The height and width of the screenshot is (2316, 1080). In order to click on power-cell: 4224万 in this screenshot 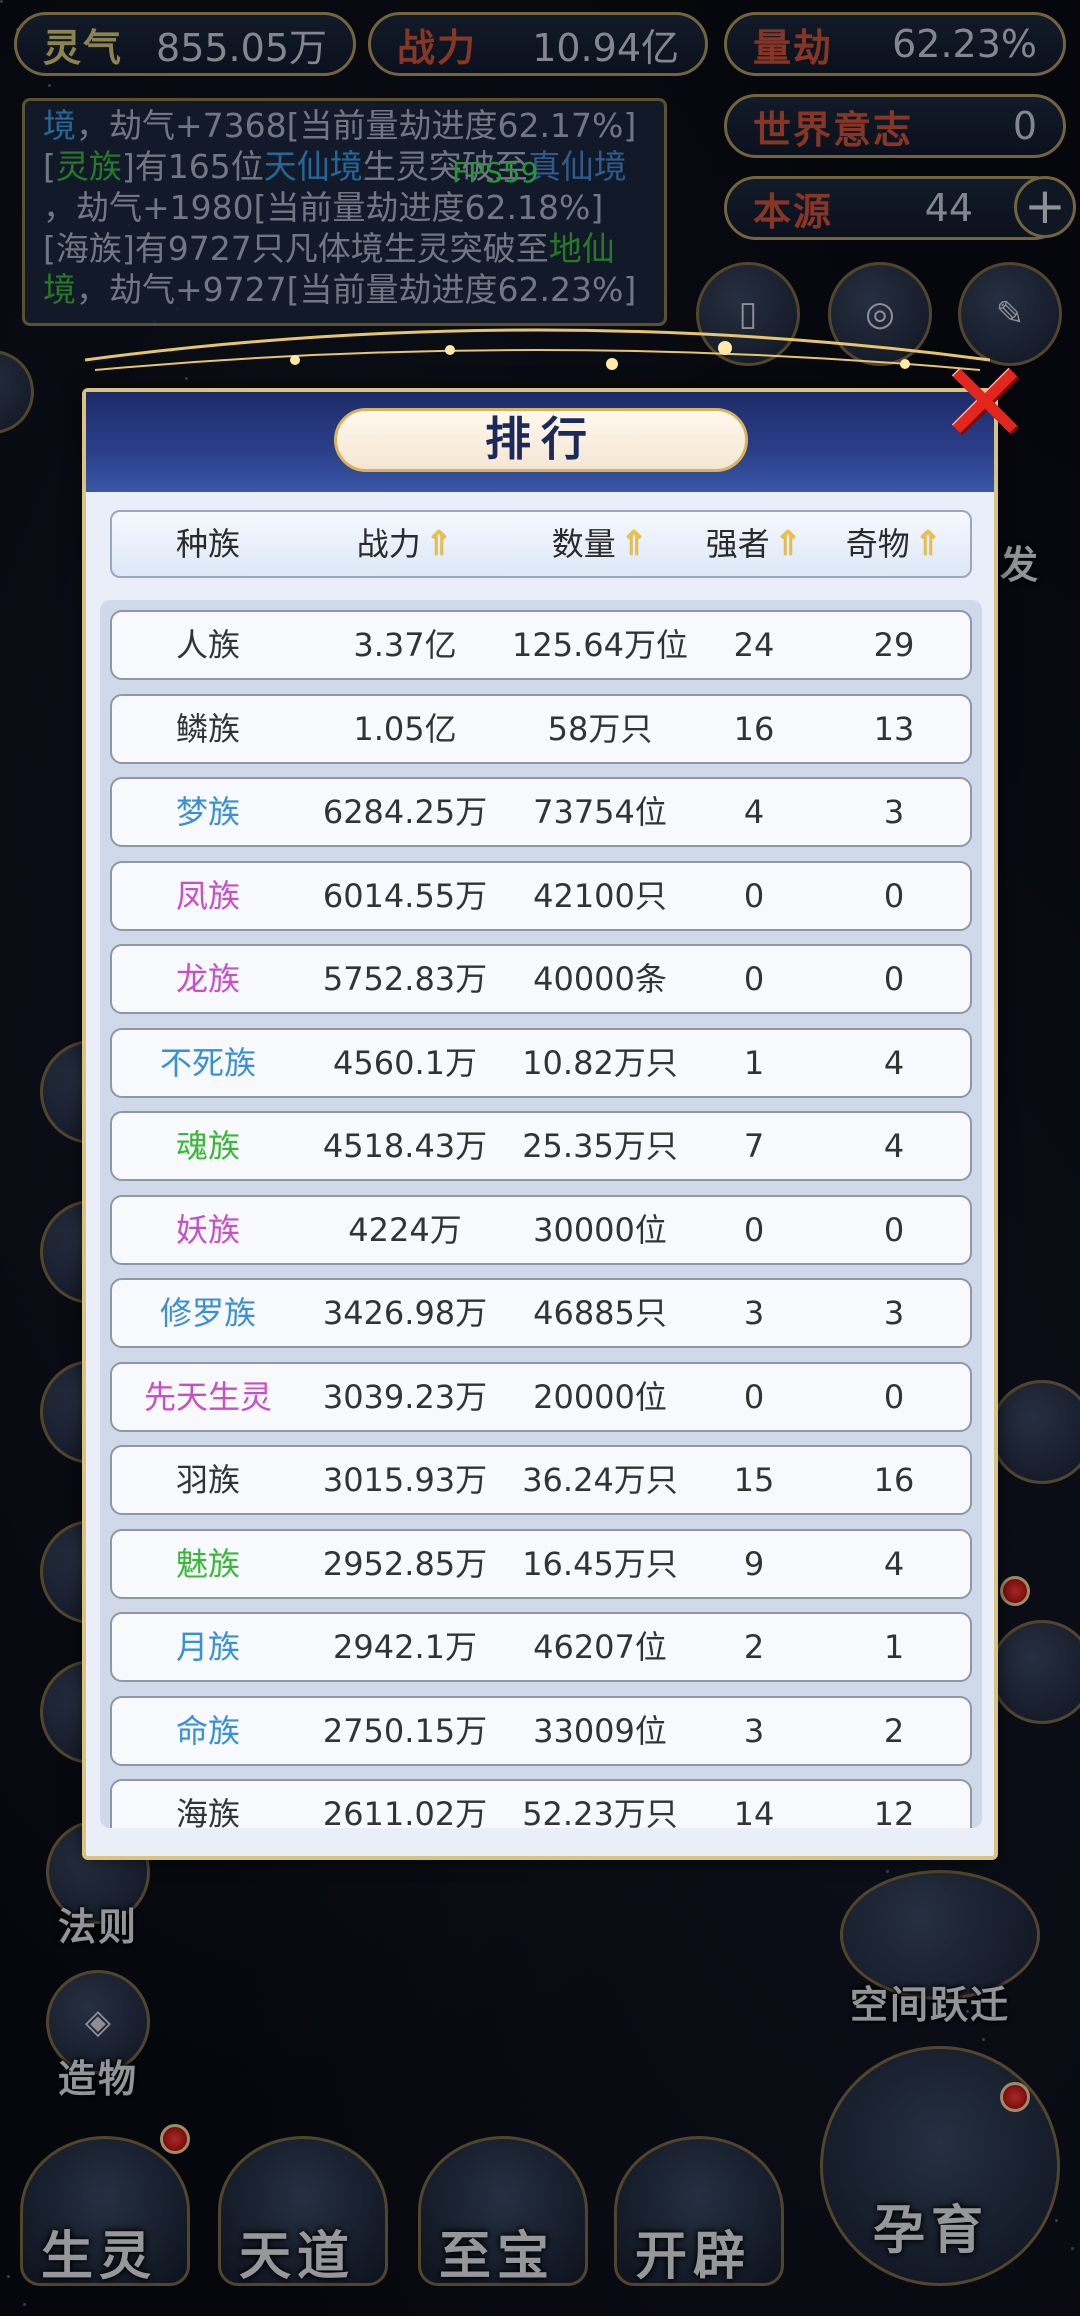, I will do `click(405, 1229)`.